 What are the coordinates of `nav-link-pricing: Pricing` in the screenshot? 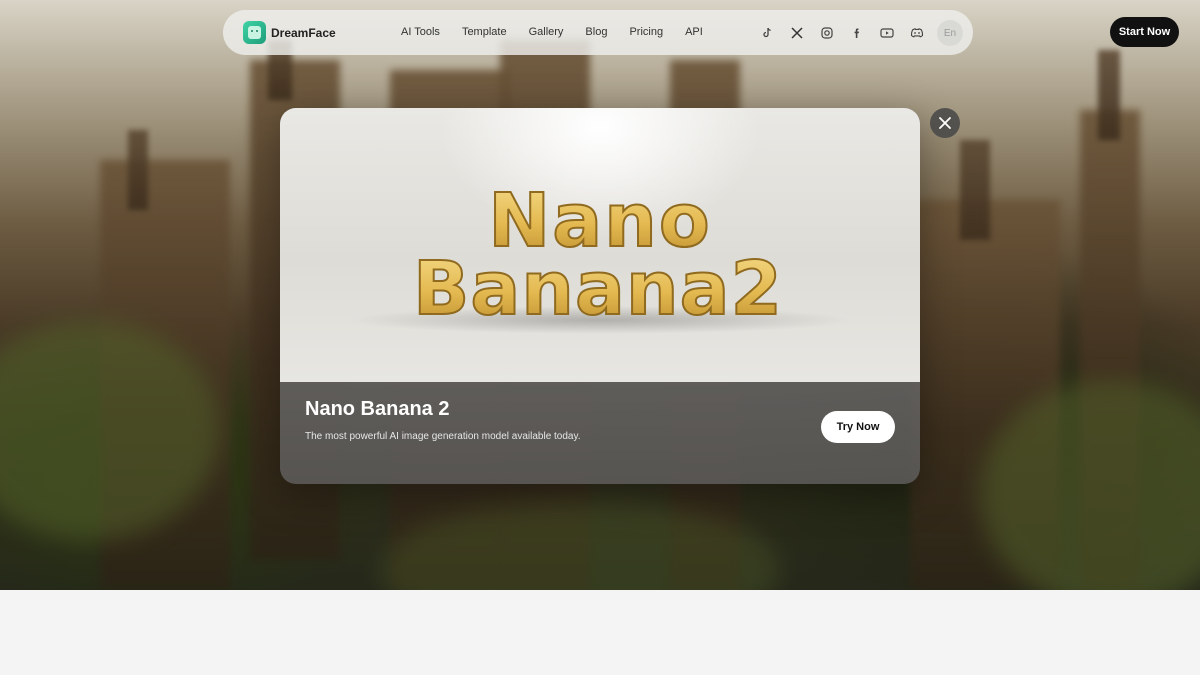 It's located at (646, 32).